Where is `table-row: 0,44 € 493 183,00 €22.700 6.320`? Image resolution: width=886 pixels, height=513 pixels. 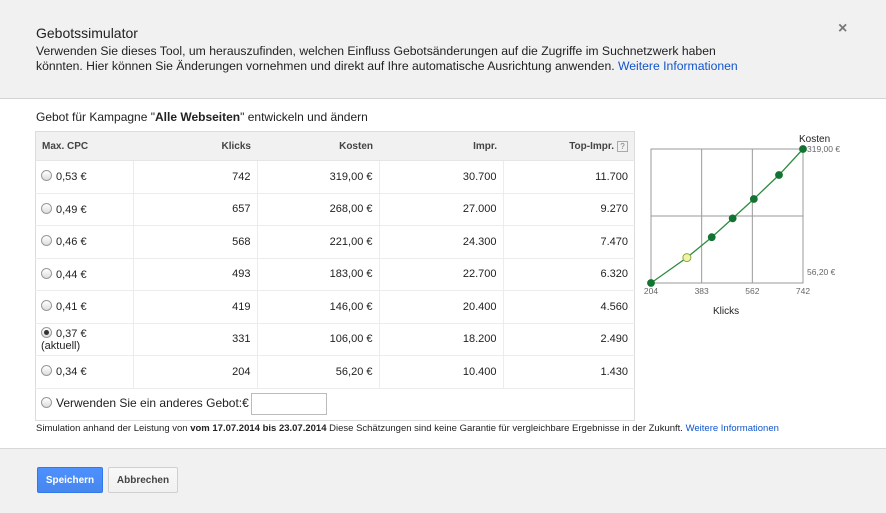
table-row: 0,44 € 493 183,00 €22.700 6.320 is located at coordinates (335, 274).